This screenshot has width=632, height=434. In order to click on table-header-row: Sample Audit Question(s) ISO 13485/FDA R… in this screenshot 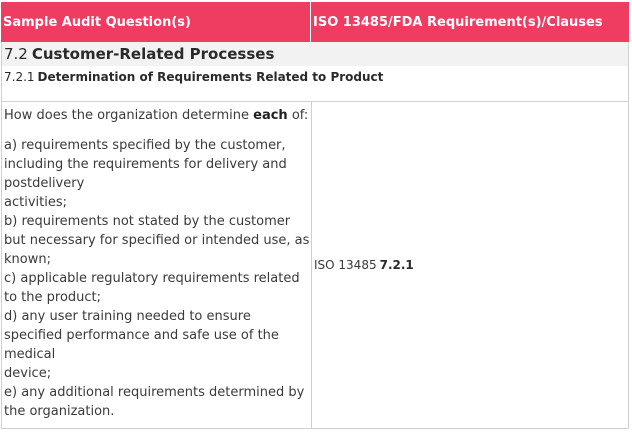, I will do `click(315, 22)`.